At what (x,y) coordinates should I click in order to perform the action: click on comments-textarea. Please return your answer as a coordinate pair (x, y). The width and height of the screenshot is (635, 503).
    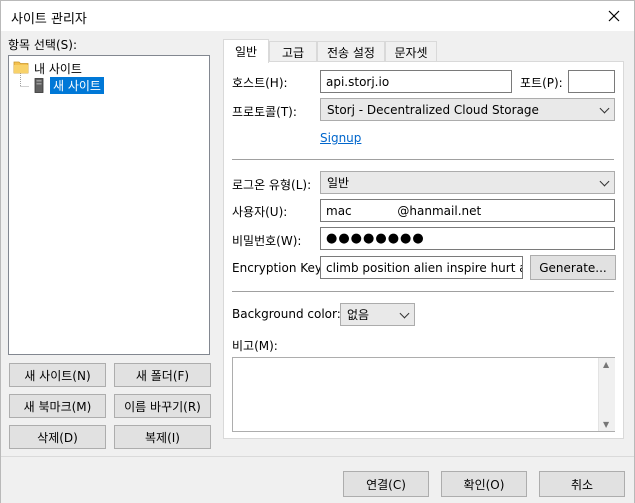
    Looking at the image, I should click on (423, 394).